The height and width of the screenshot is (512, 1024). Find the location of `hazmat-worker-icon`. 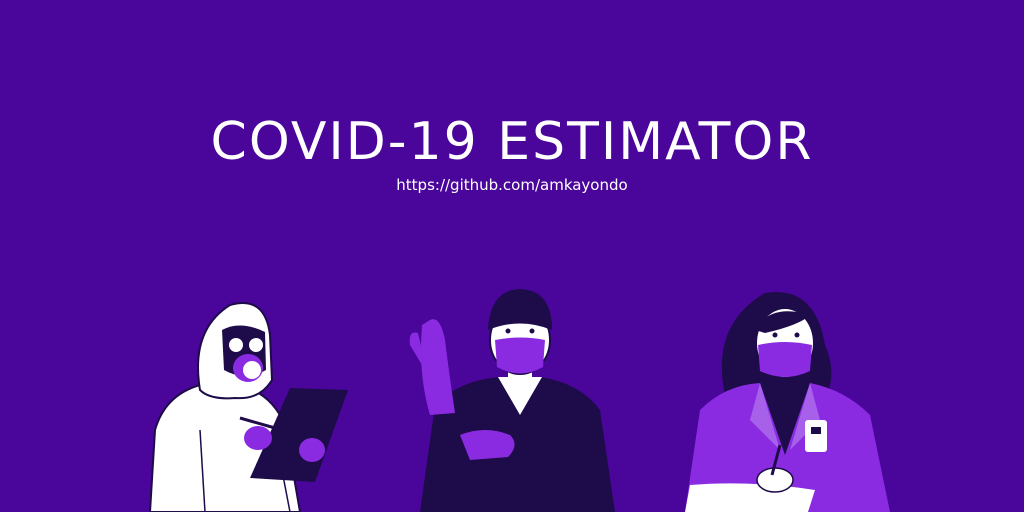

hazmat-worker-icon is located at coordinates (248, 407).